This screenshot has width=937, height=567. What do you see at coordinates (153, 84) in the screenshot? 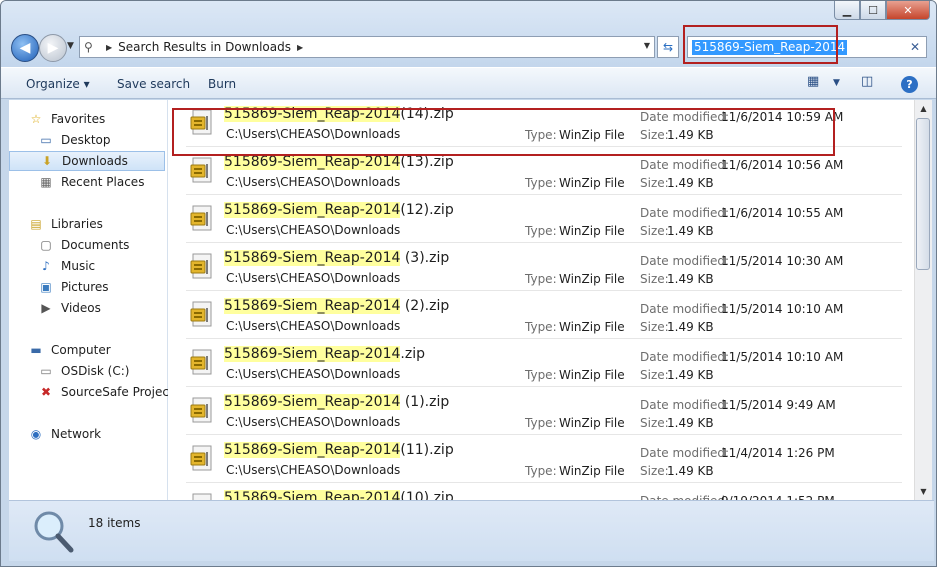
I see `save-search-button: Save search` at bounding box center [153, 84].